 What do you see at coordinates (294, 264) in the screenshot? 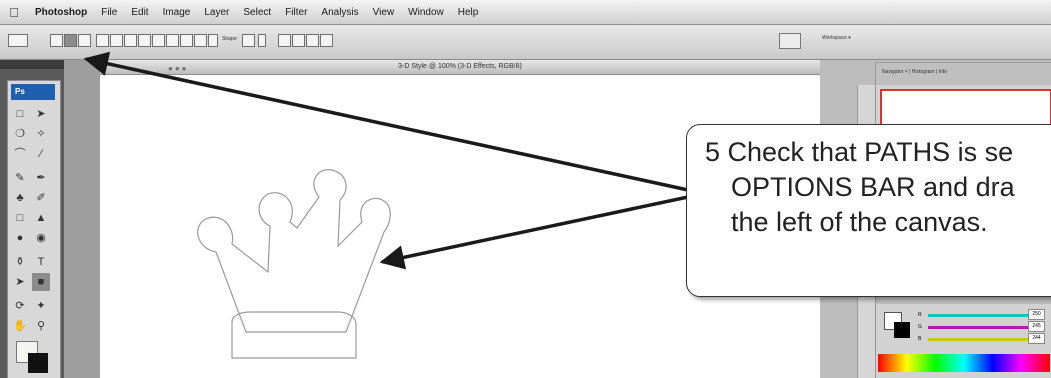
I see `crown-shape-path` at bounding box center [294, 264].